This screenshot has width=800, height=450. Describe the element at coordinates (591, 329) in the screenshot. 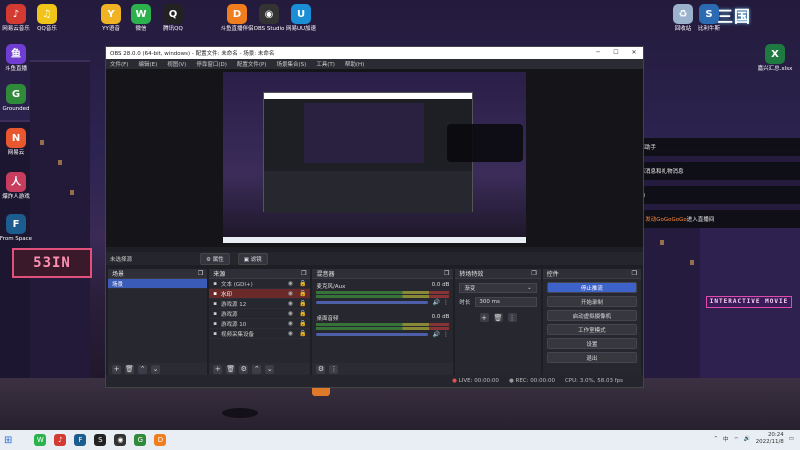

I see `control-button: 工作室模式` at that location.